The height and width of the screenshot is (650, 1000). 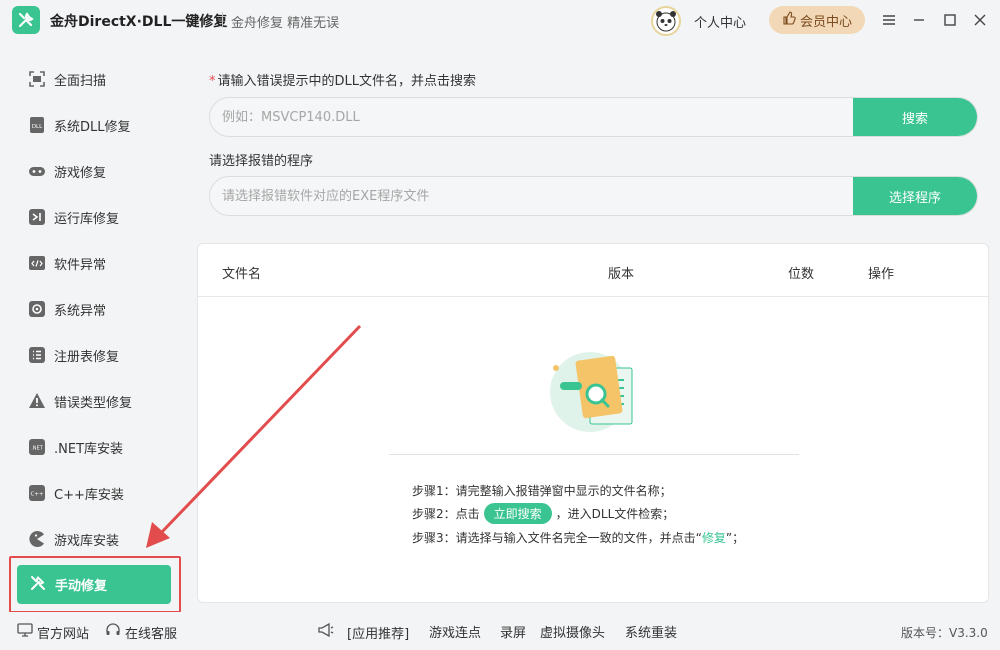 I want to click on thumbs-up-icon, so click(x=789, y=20).